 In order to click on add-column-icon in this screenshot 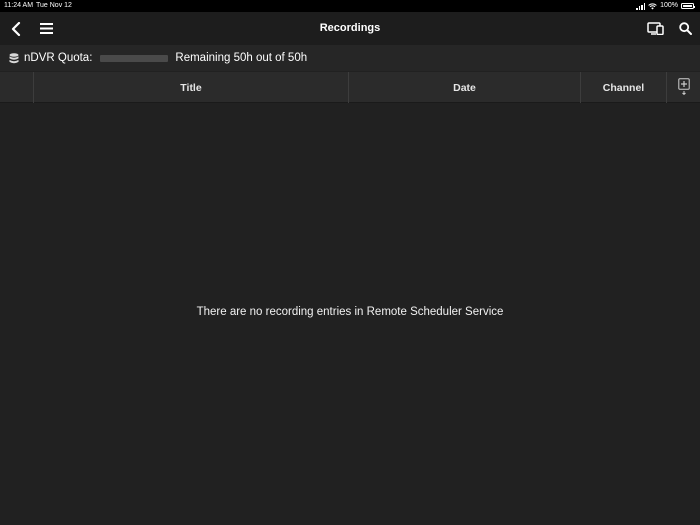, I will do `click(683, 86)`.